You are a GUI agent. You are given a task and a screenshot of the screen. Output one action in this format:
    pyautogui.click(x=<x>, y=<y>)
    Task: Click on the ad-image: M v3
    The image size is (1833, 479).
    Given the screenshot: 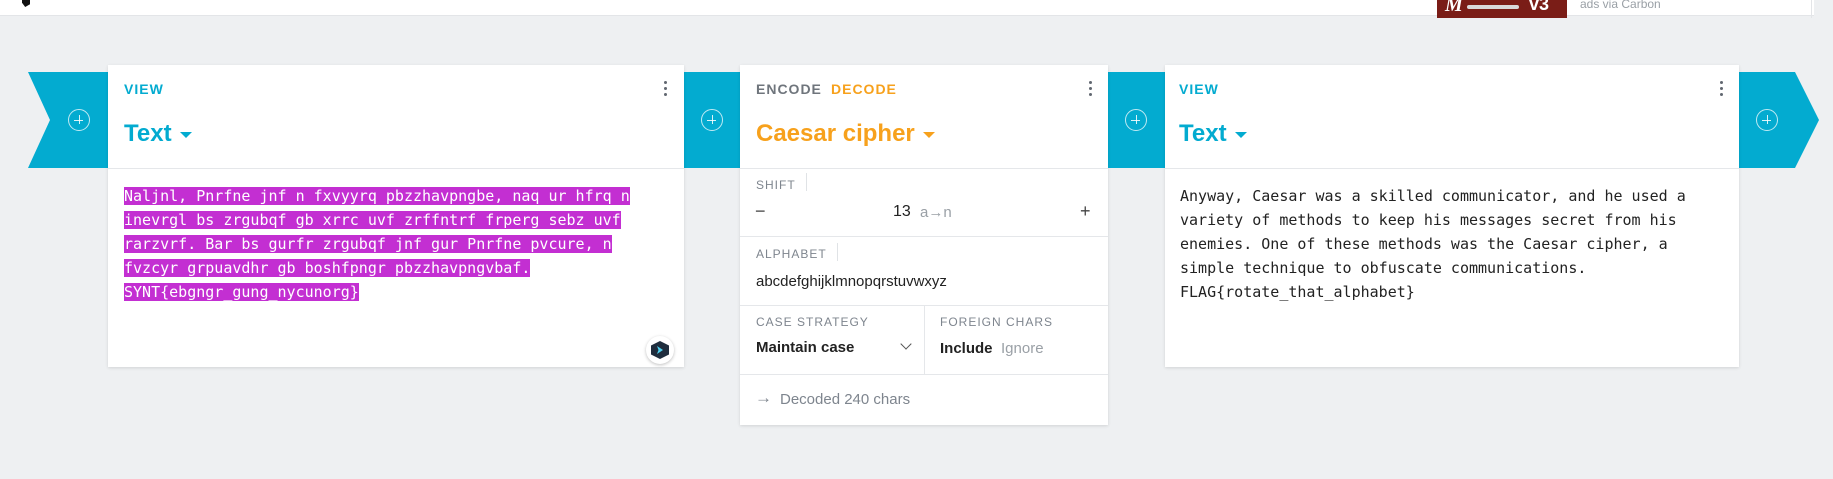 What is the action you would take?
    pyautogui.click(x=1502, y=9)
    